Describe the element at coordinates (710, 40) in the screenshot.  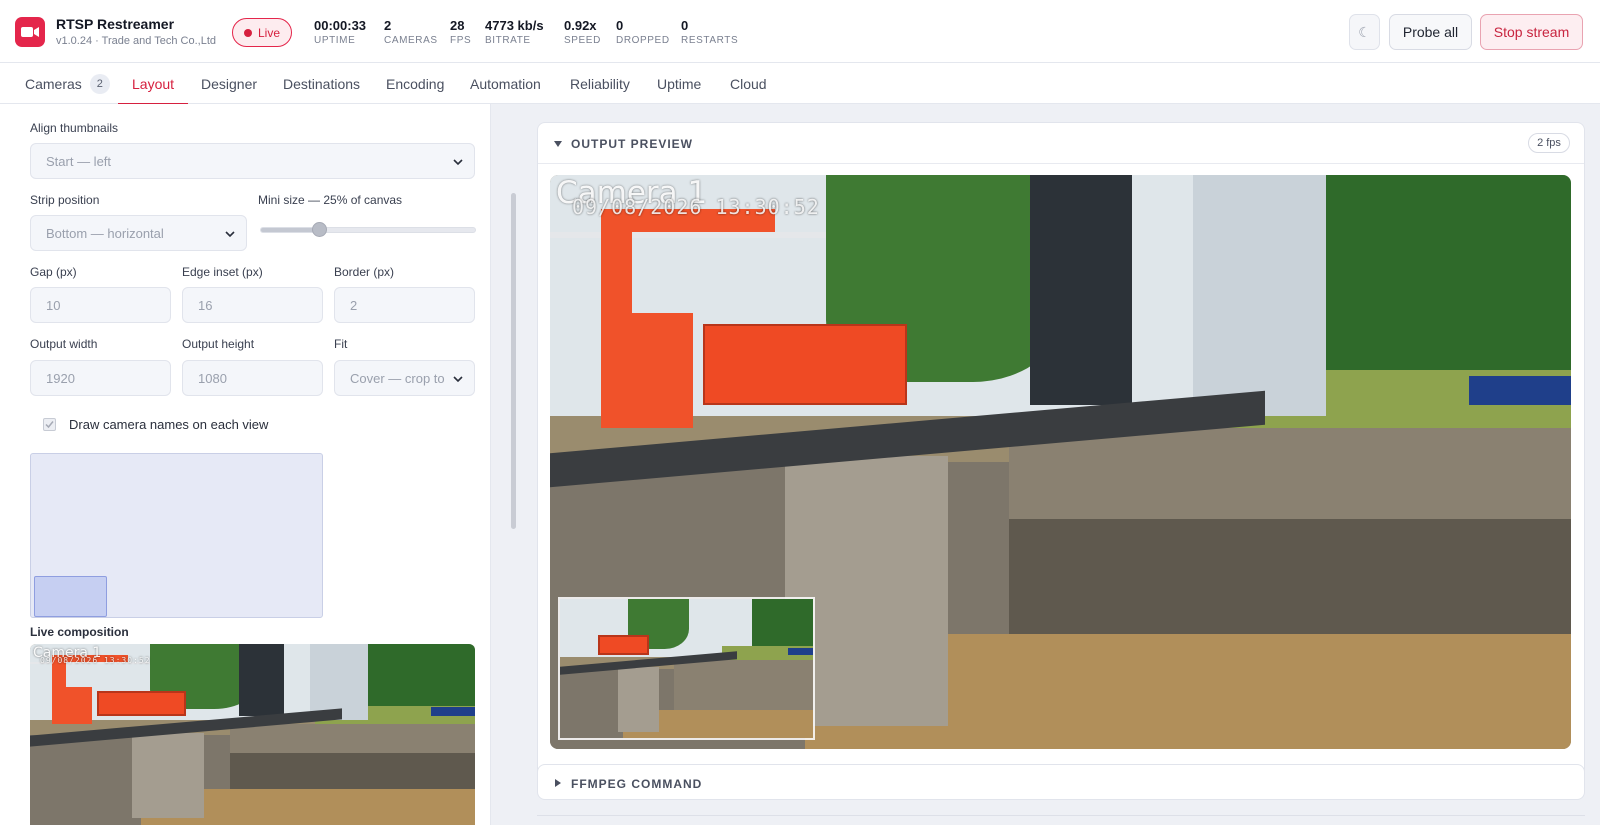
I see `stat-label: RESTARTS` at that location.